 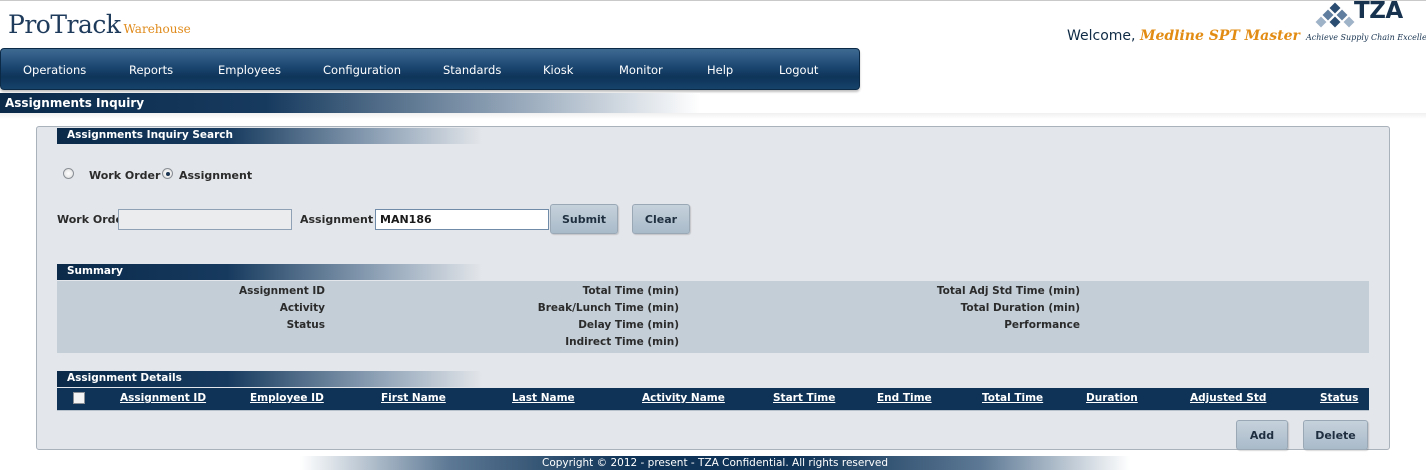 What do you see at coordinates (124, 175) in the screenshot?
I see `work-order-radio-label: Work Order` at bounding box center [124, 175].